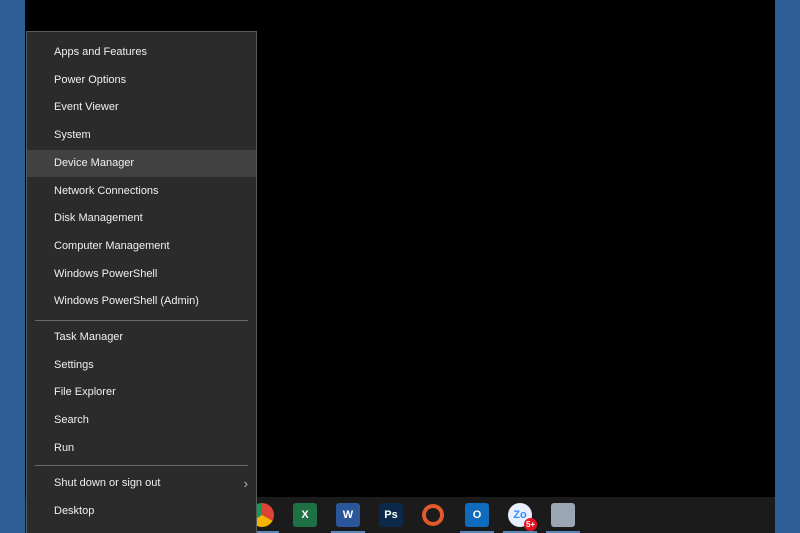  Describe the element at coordinates (245, 483) in the screenshot. I see `chevron-right-icon: ›` at that location.